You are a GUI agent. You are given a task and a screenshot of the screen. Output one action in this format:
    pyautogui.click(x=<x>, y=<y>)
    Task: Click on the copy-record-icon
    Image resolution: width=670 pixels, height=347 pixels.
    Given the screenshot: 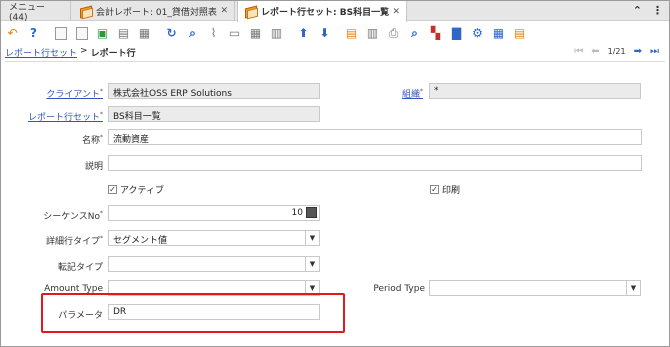 What is the action you would take?
    pyautogui.click(x=81, y=33)
    